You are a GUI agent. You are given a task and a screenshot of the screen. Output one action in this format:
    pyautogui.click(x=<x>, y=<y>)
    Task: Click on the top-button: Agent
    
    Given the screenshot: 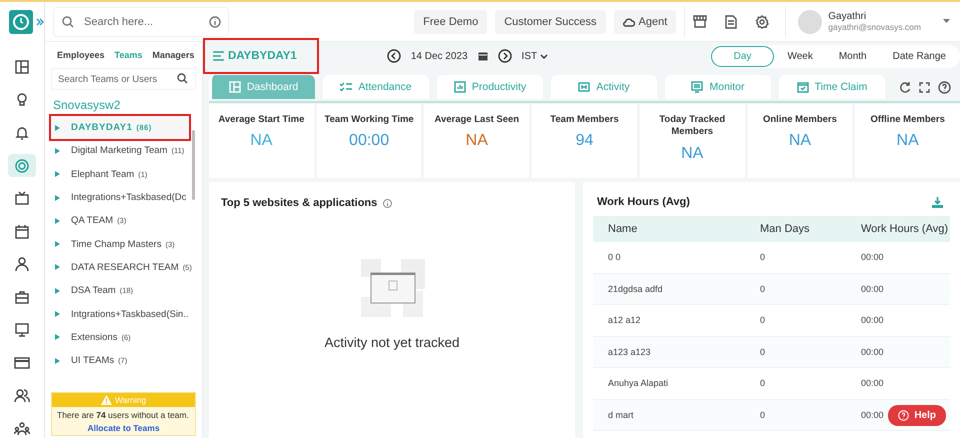 What is the action you would take?
    pyautogui.click(x=645, y=22)
    